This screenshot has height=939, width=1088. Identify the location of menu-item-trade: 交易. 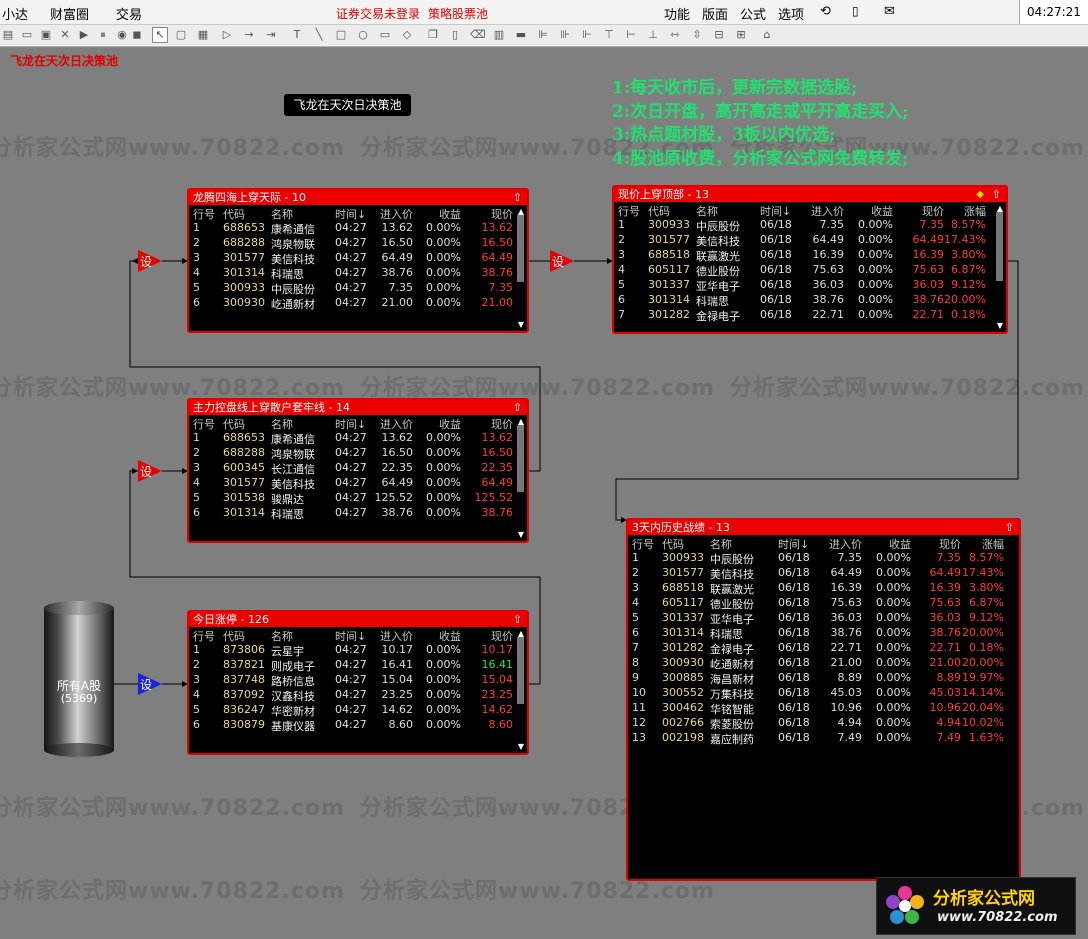
(129, 13).